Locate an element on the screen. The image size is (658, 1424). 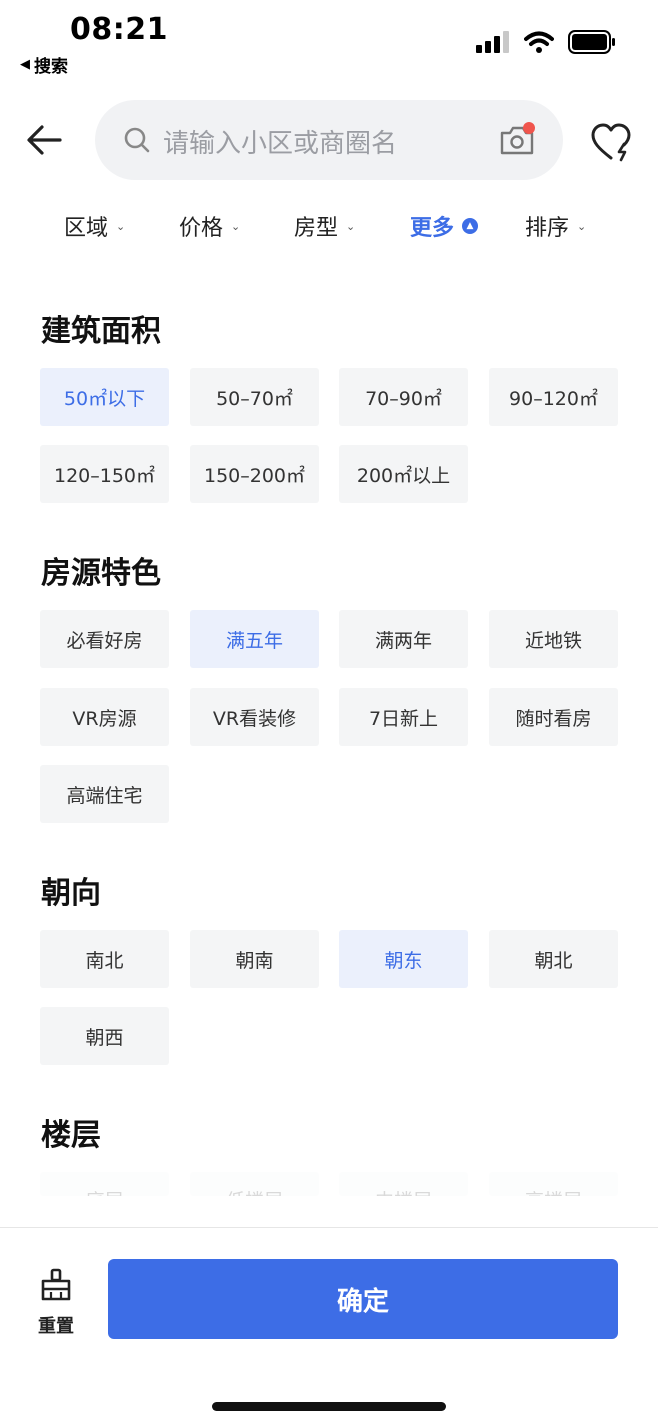
back-triangle-icon: ◀ is located at coordinates (25, 64).